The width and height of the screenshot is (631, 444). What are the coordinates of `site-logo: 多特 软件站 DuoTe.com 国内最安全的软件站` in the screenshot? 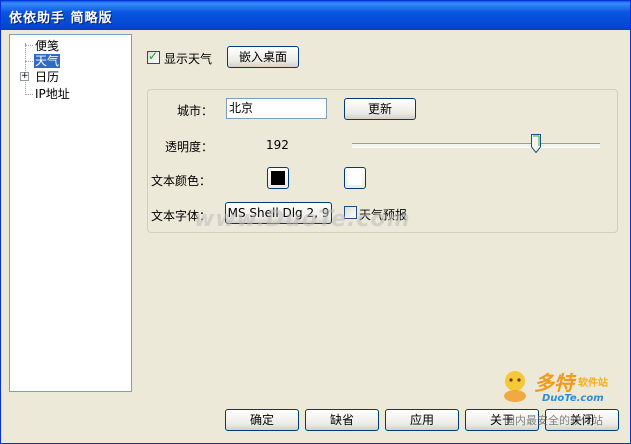 It's located at (564, 400).